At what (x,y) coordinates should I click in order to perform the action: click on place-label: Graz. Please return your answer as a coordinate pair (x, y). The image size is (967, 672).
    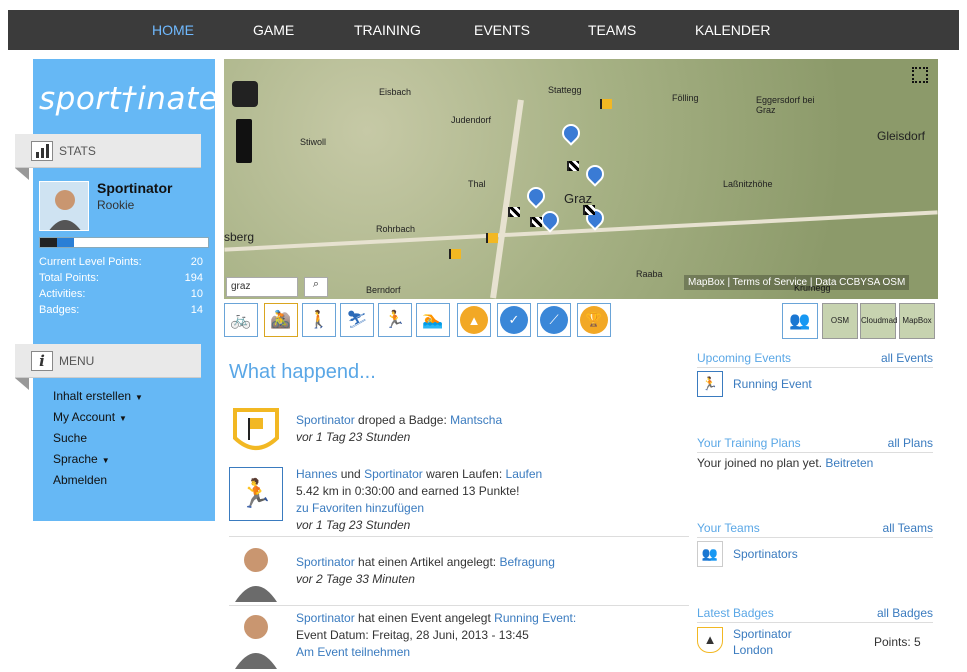
    Looking at the image, I should click on (578, 198).